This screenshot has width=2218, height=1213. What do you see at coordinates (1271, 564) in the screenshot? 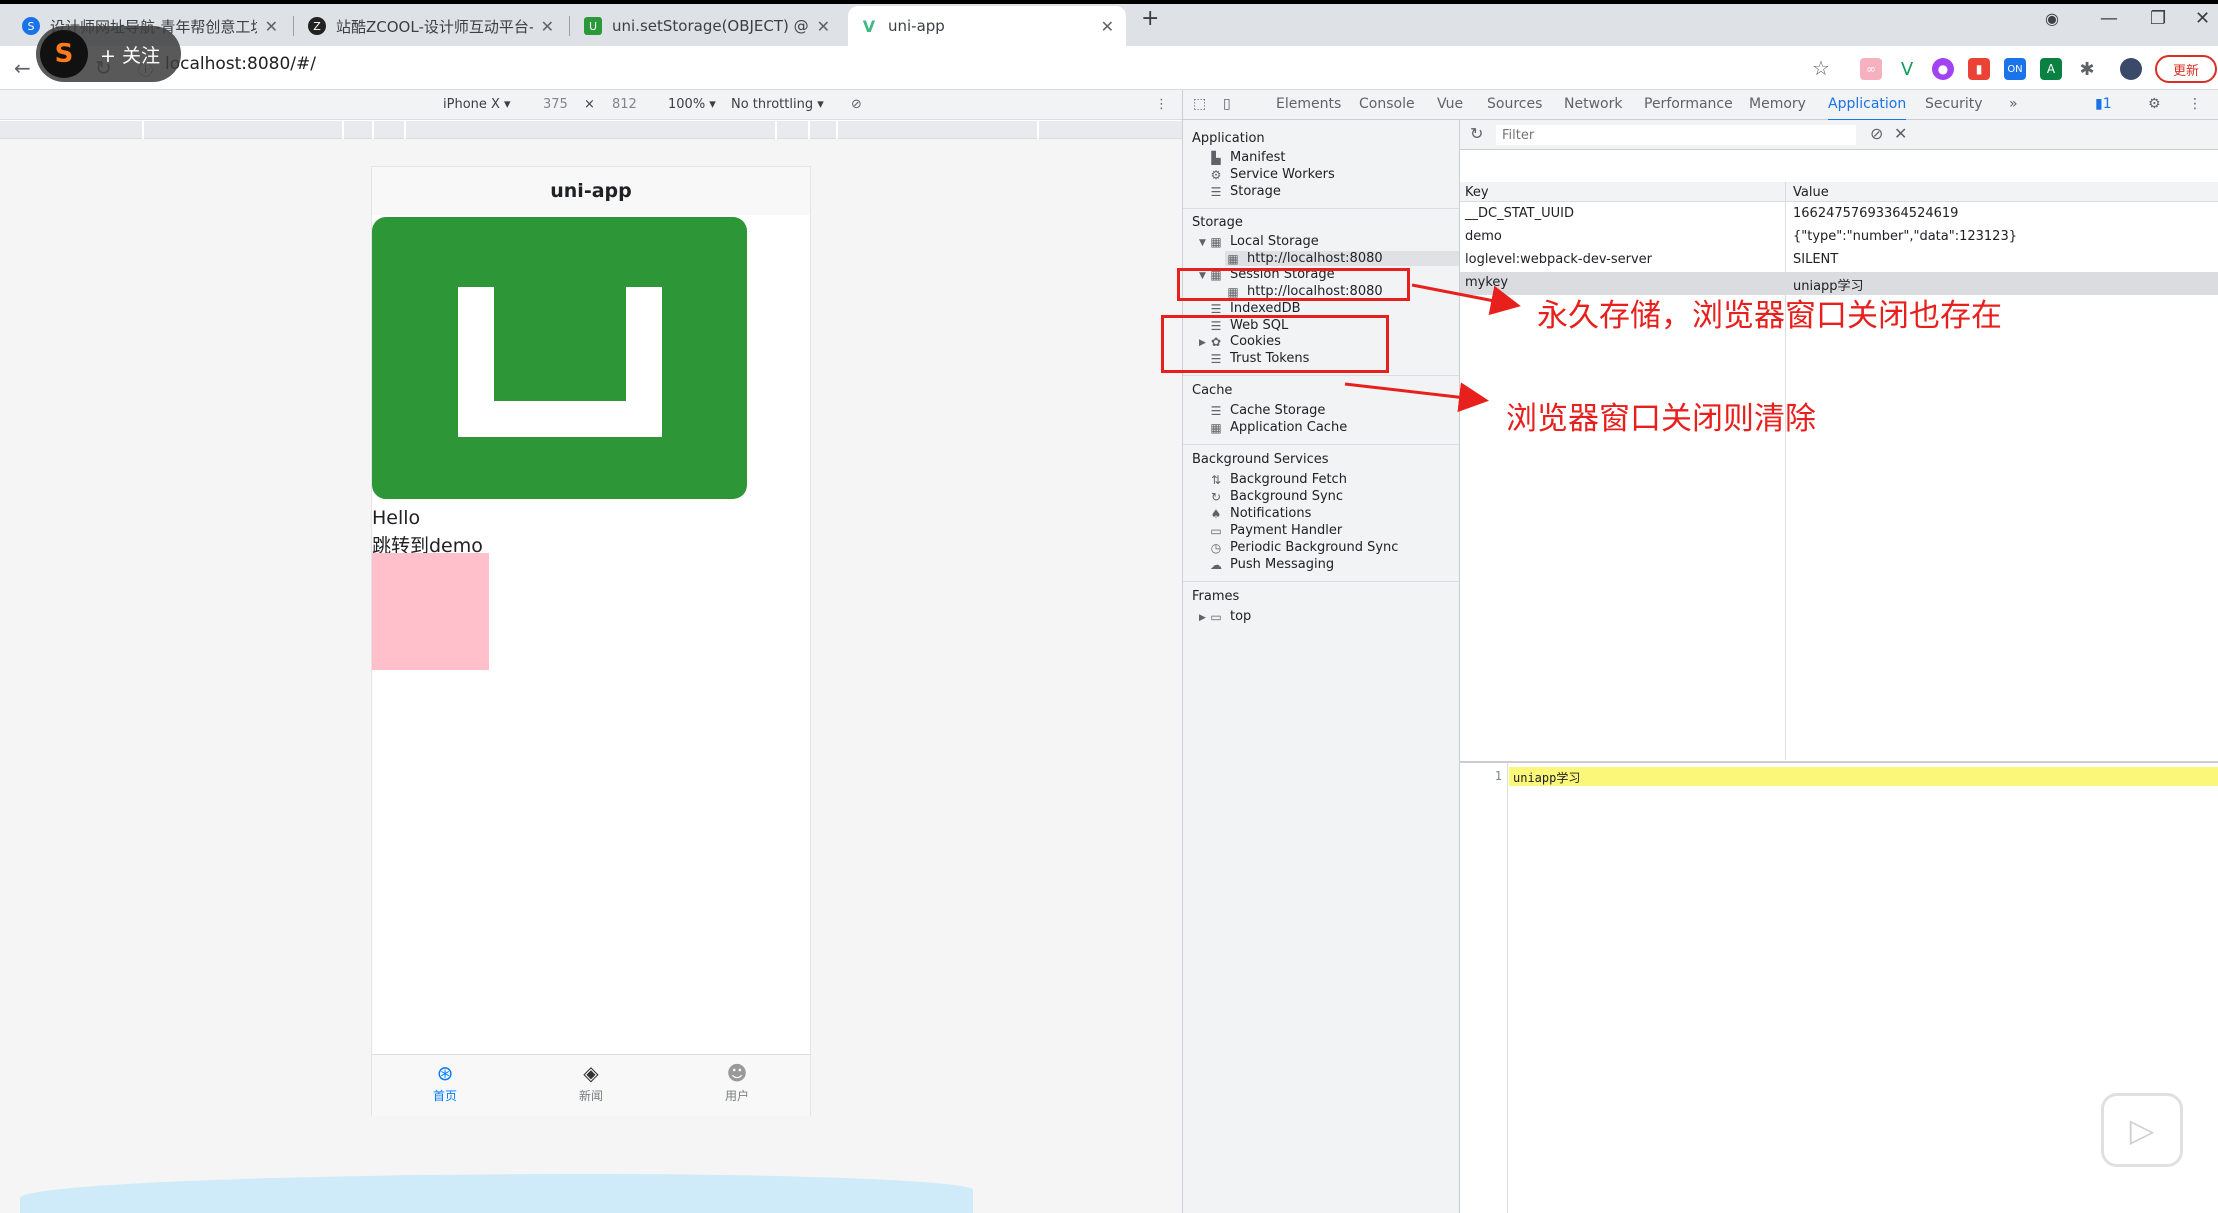
I see `sidebar-item-push-messaging: ☁ Push Messaging` at bounding box center [1271, 564].